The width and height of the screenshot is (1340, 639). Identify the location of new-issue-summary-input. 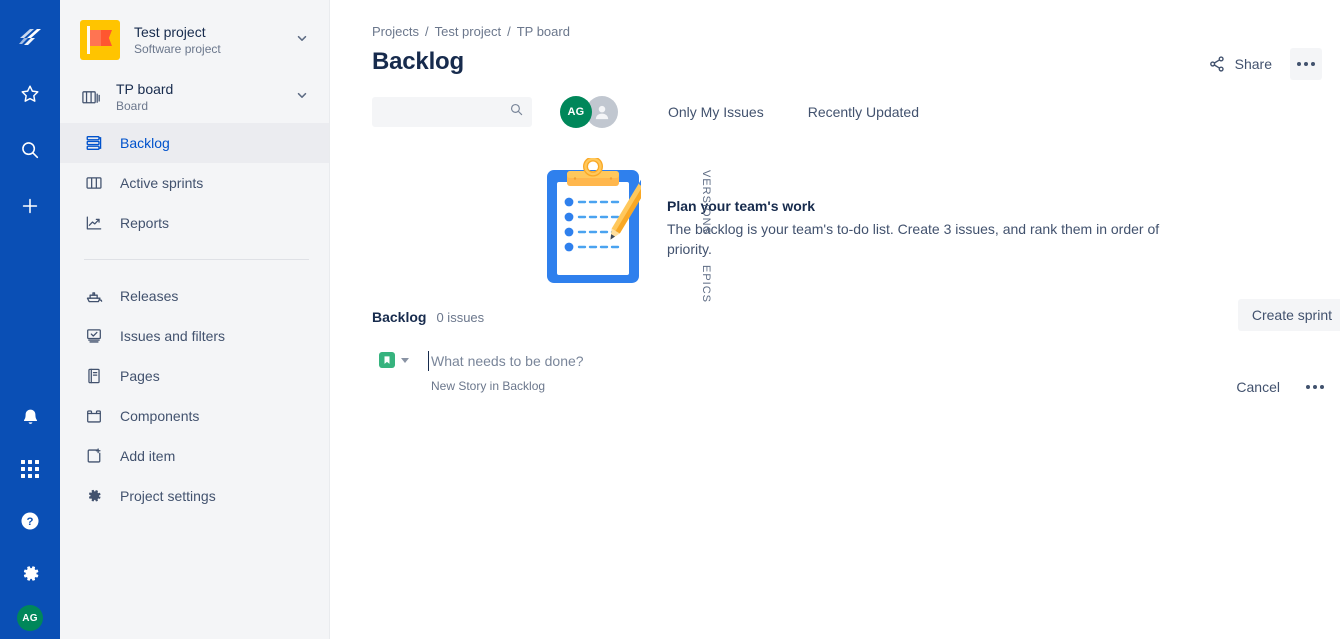
(638, 361).